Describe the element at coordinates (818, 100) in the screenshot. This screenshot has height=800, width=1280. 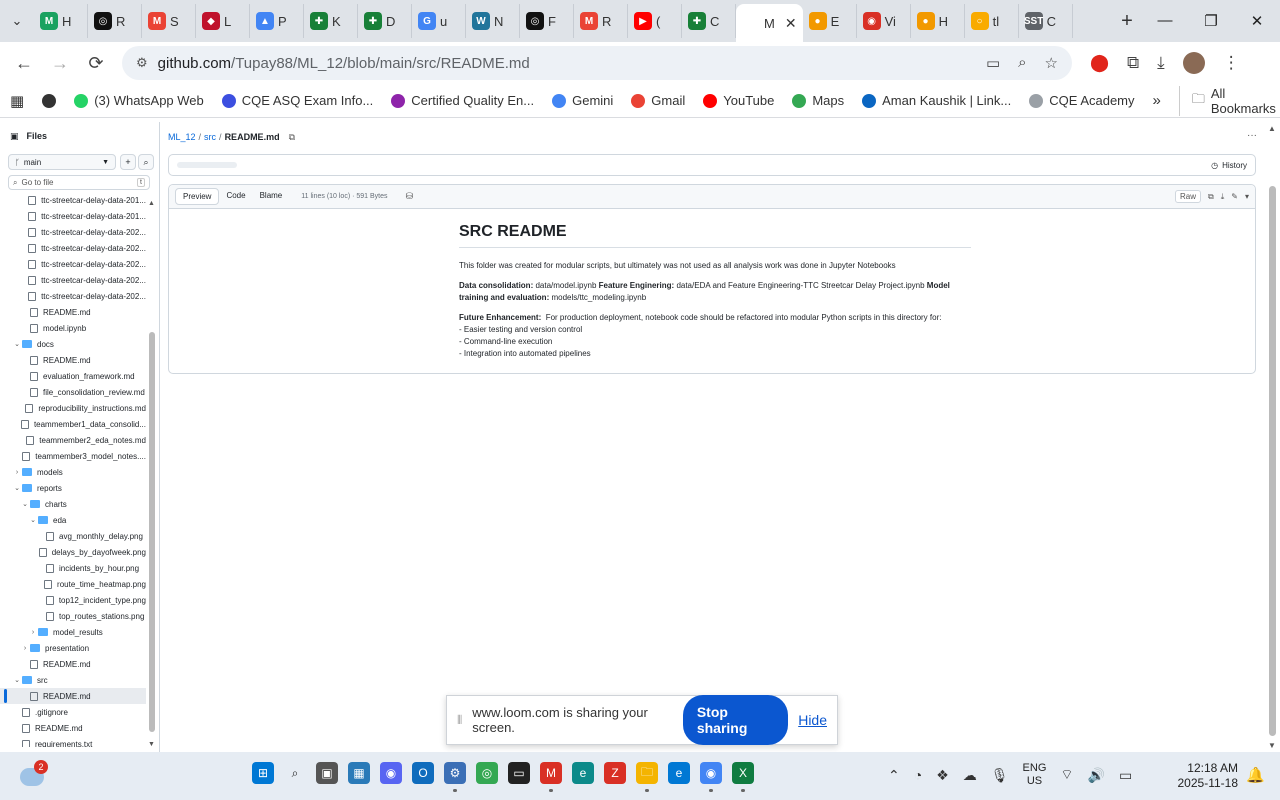
I see `bookmark-item: Maps` at that location.